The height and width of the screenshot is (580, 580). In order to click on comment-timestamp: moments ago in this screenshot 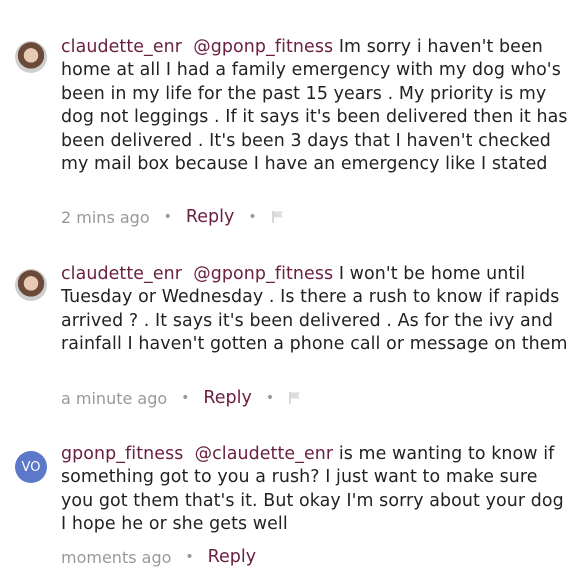, I will do `click(116, 557)`.